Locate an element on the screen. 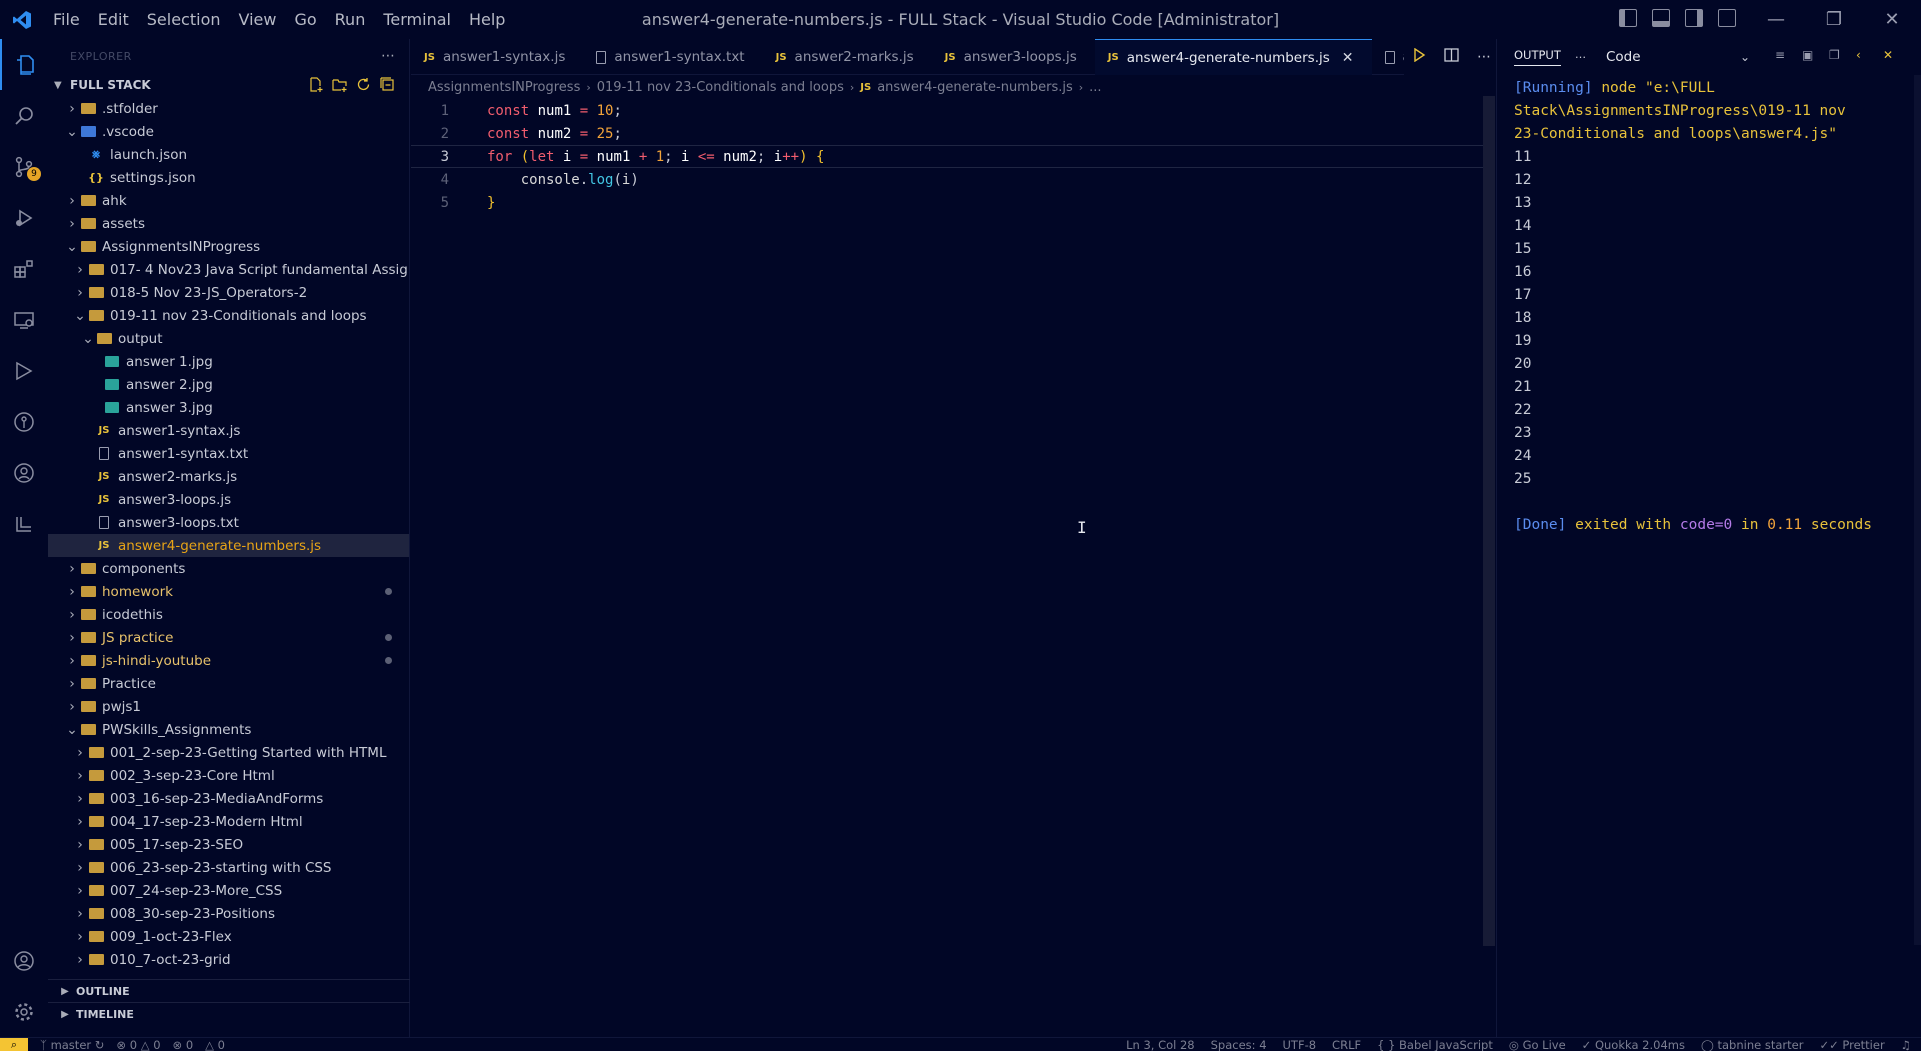 This screenshot has height=1051, width=1921. tree-folder: › js-hindi-youtube is located at coordinates (228, 660).